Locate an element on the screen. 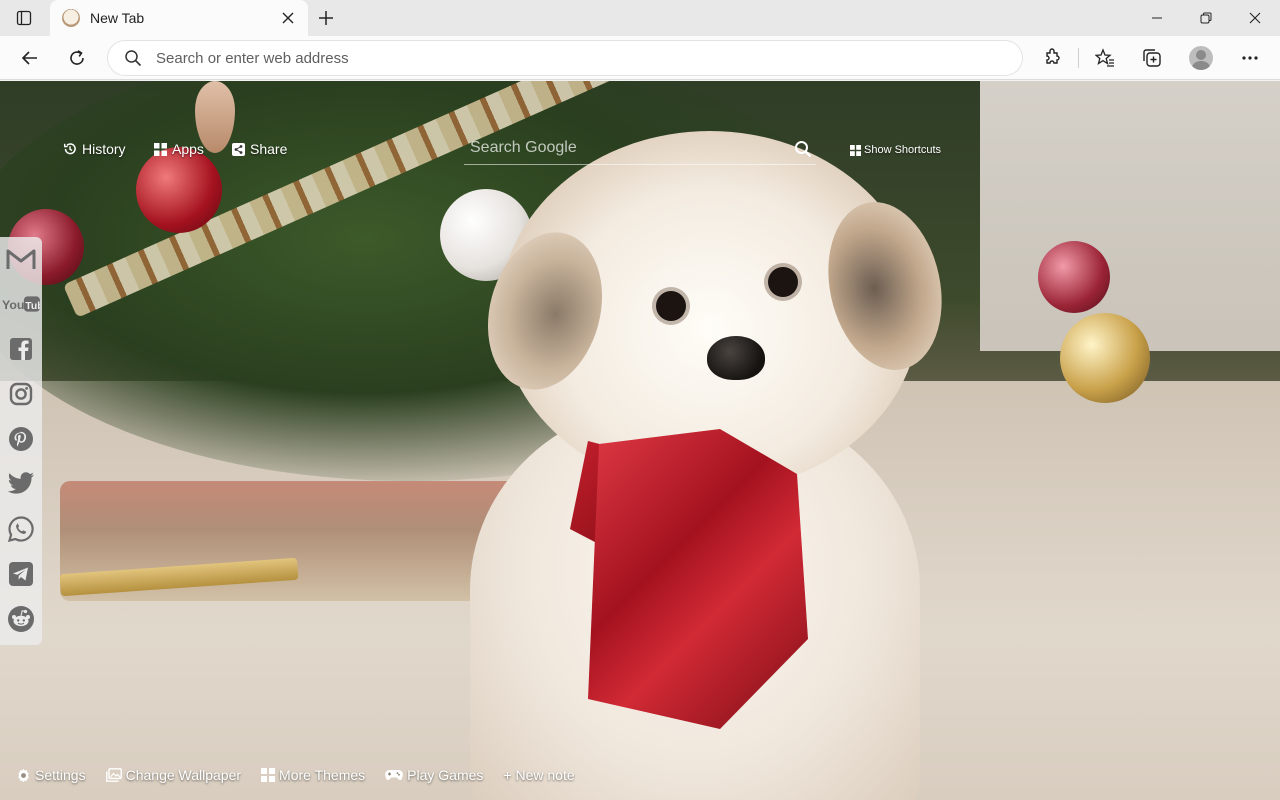  tab-title: New Tab is located at coordinates (117, 18).